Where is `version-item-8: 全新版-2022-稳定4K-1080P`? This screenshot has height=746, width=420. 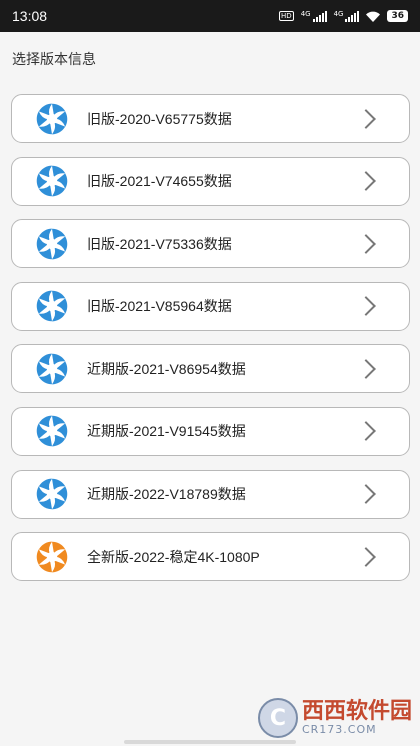 version-item-8: 全新版-2022-稳定4K-1080P is located at coordinates (210, 557).